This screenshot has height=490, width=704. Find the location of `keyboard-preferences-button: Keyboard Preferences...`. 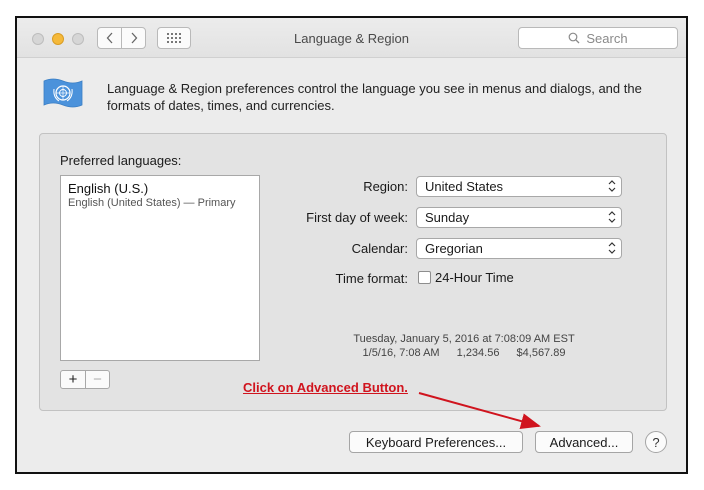

keyboard-preferences-button: Keyboard Preferences... is located at coordinates (436, 442).